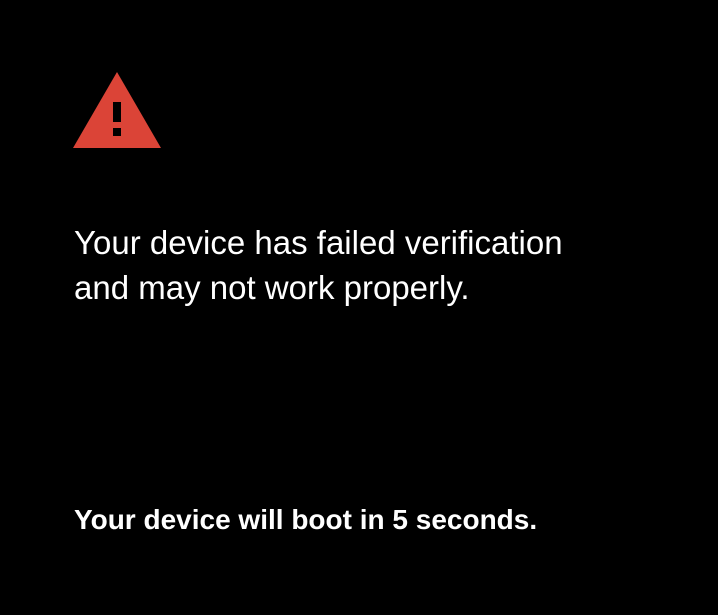 The width and height of the screenshot is (718, 615). Describe the element at coordinates (117, 110) in the screenshot. I see `warning-triangle-icon` at that location.